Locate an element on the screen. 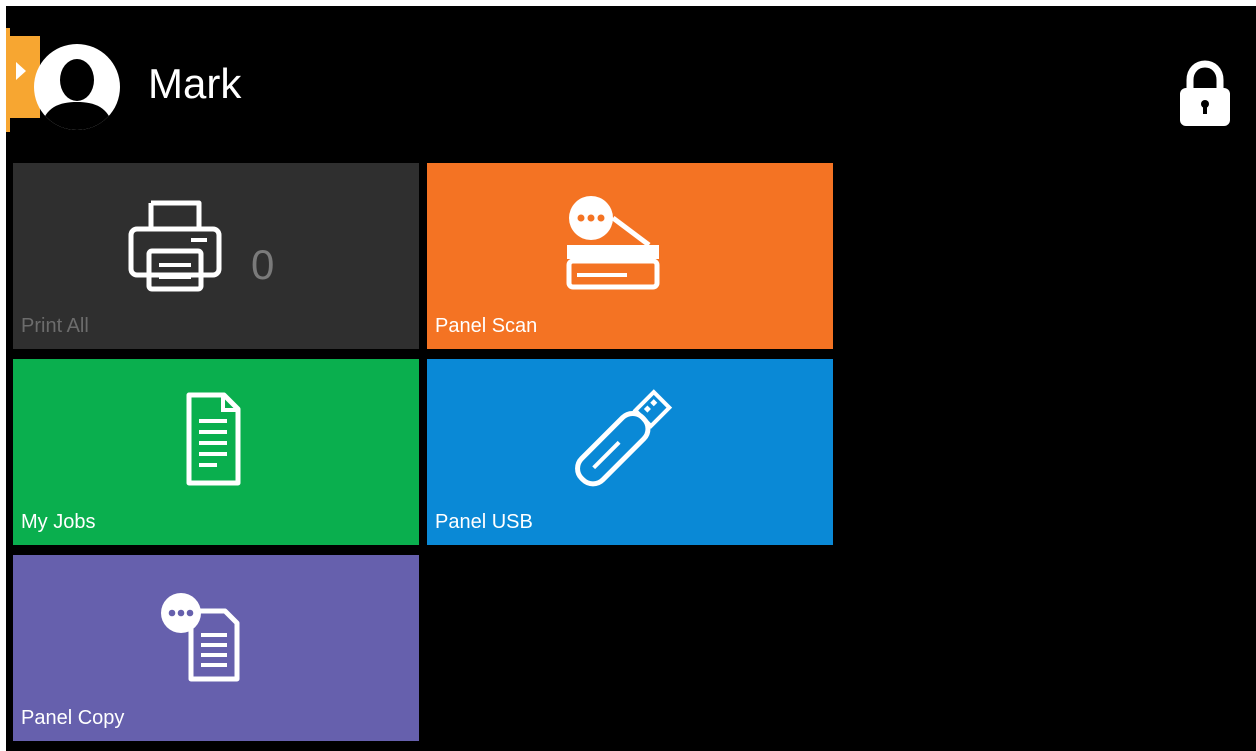  tile-print-all: 0 Print All is located at coordinates (216, 256).